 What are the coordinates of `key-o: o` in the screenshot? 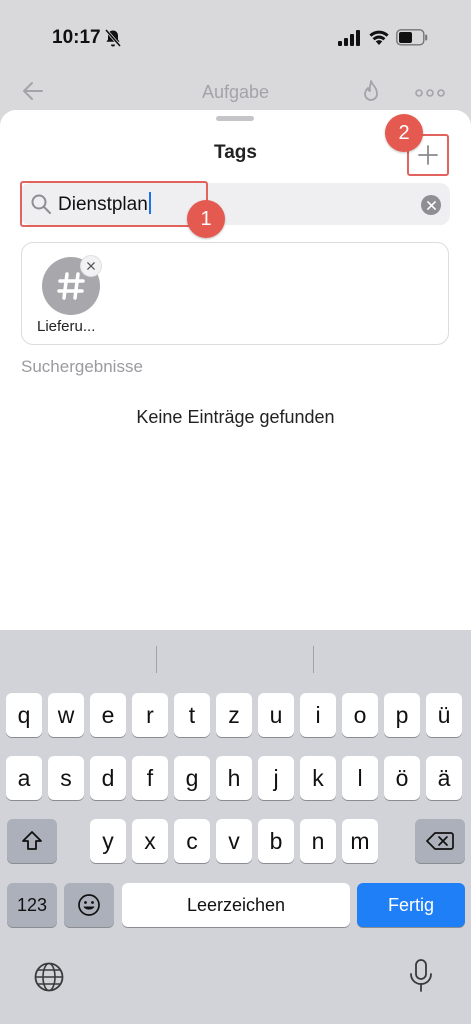 It's located at (360, 715).